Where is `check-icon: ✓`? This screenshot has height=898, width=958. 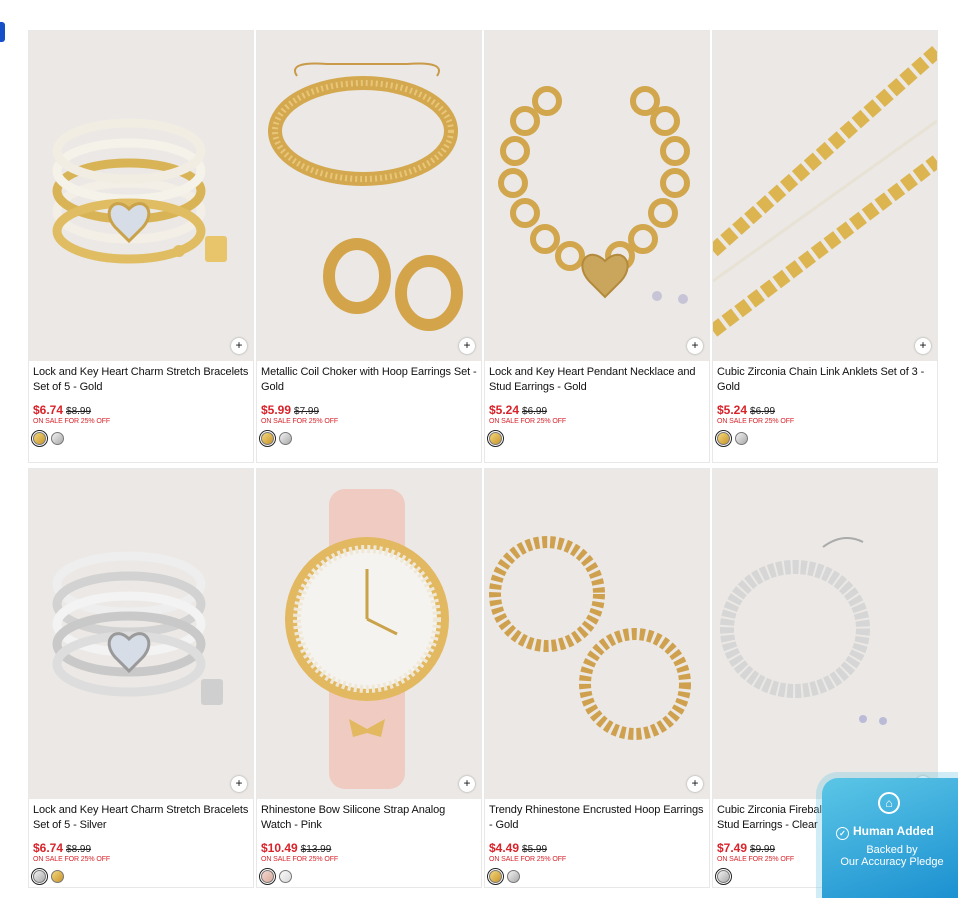 check-icon: ✓ is located at coordinates (842, 833).